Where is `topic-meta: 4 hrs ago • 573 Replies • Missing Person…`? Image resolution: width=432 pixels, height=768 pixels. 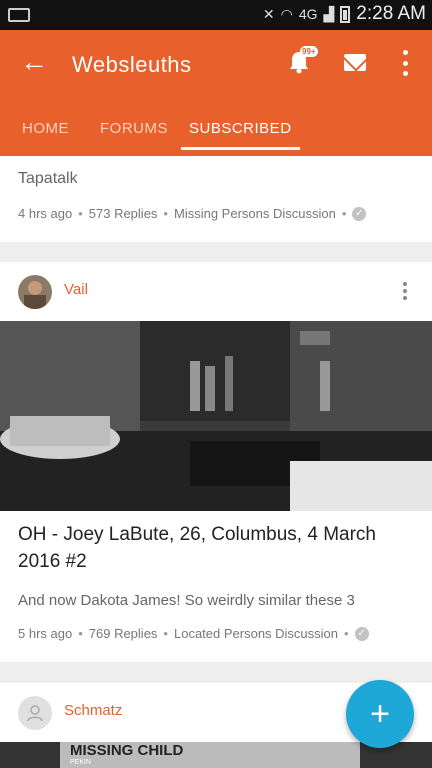
topic-meta: 4 hrs ago • 573 Replies • Missing Person… is located at coordinates (192, 213).